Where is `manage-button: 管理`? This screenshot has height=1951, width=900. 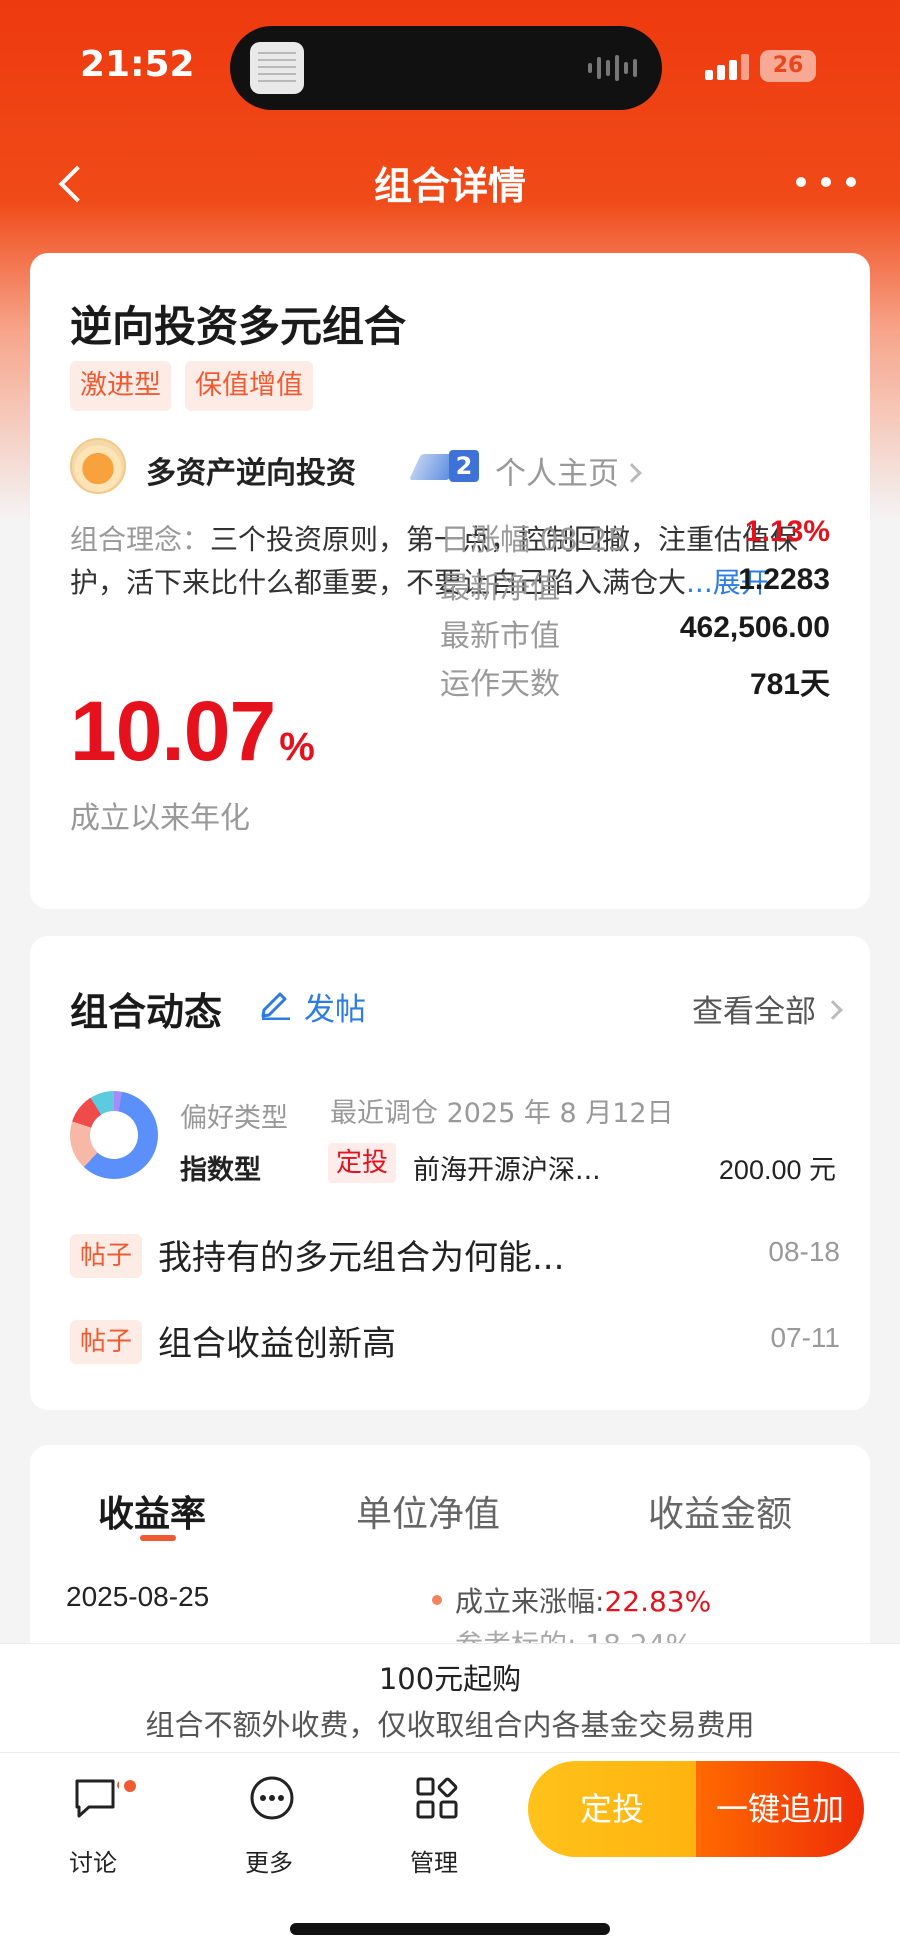
manage-button: 管理 is located at coordinates (434, 1821).